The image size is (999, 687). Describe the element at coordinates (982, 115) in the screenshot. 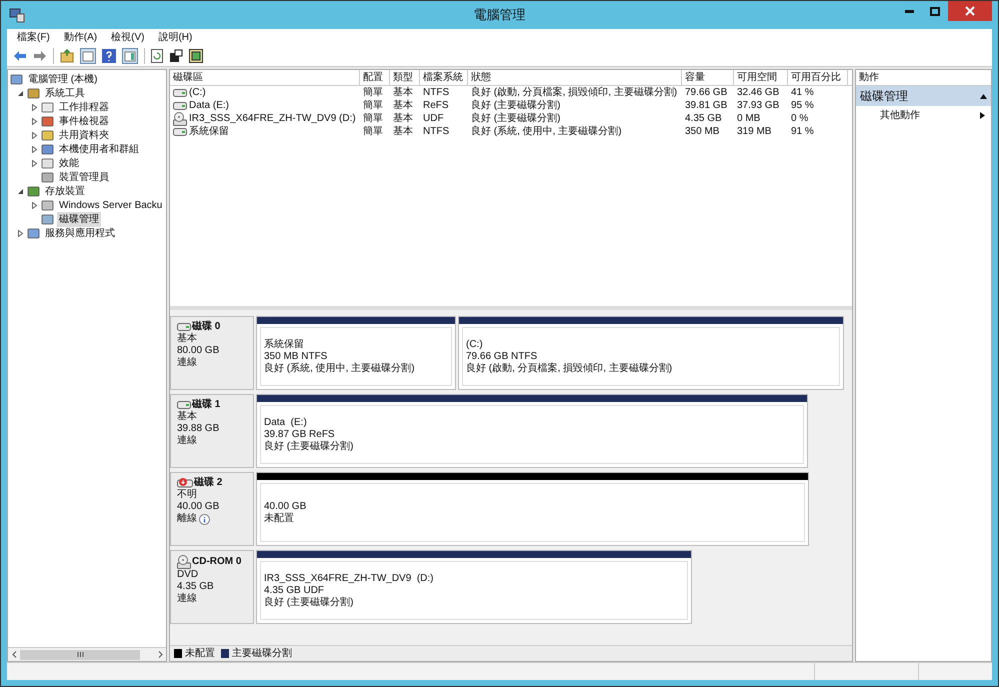

I see `submenu-arrow-icon` at that location.